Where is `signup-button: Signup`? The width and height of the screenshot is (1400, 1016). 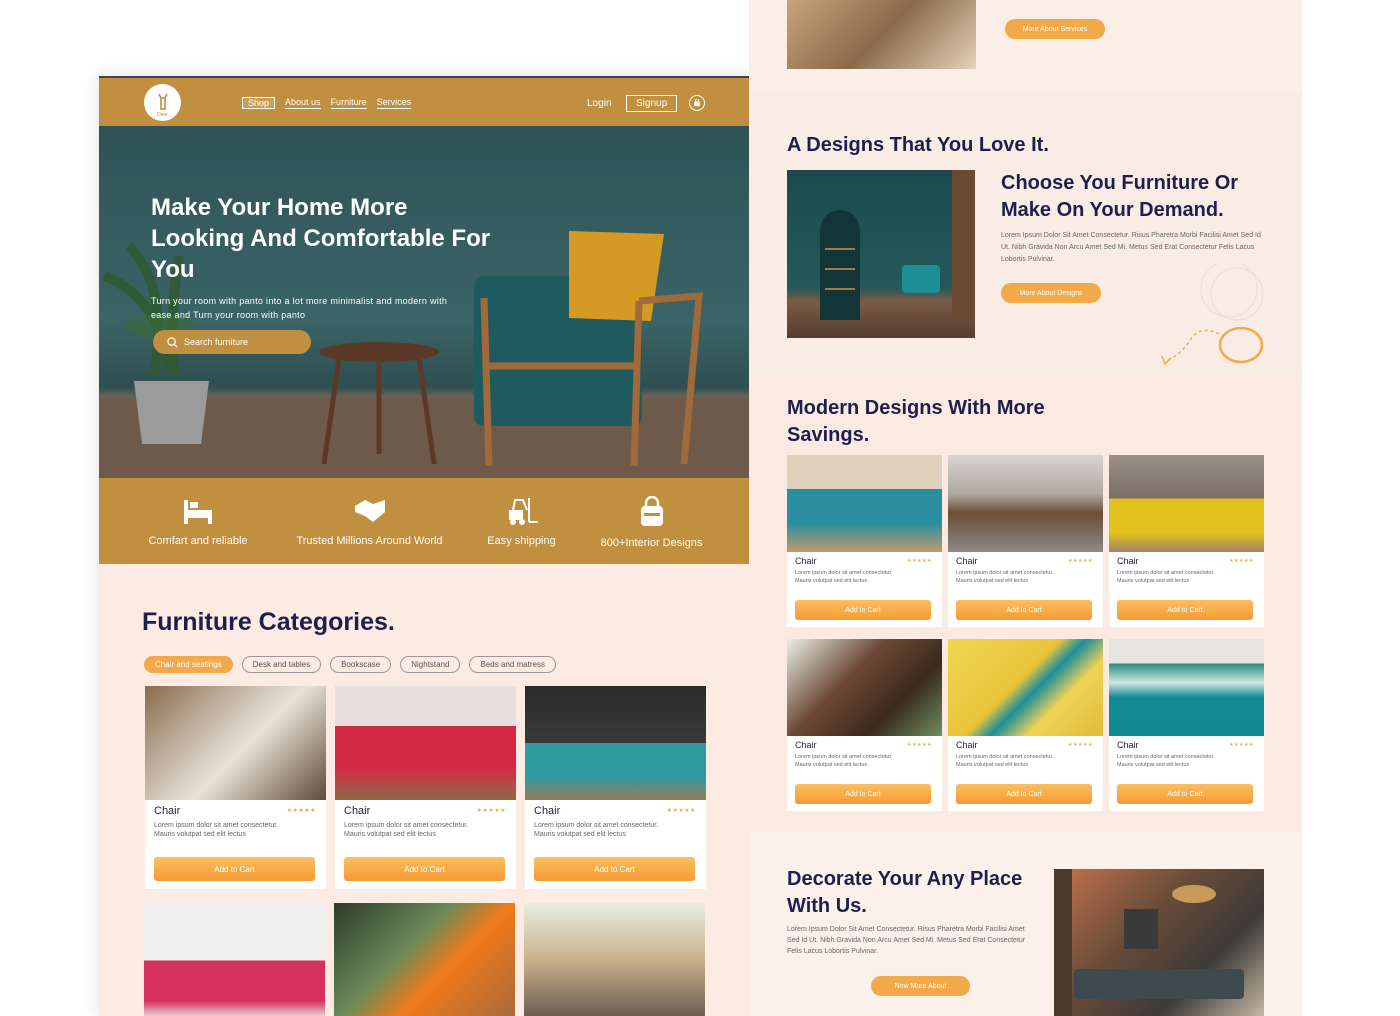
signup-button: Signup is located at coordinates (652, 103).